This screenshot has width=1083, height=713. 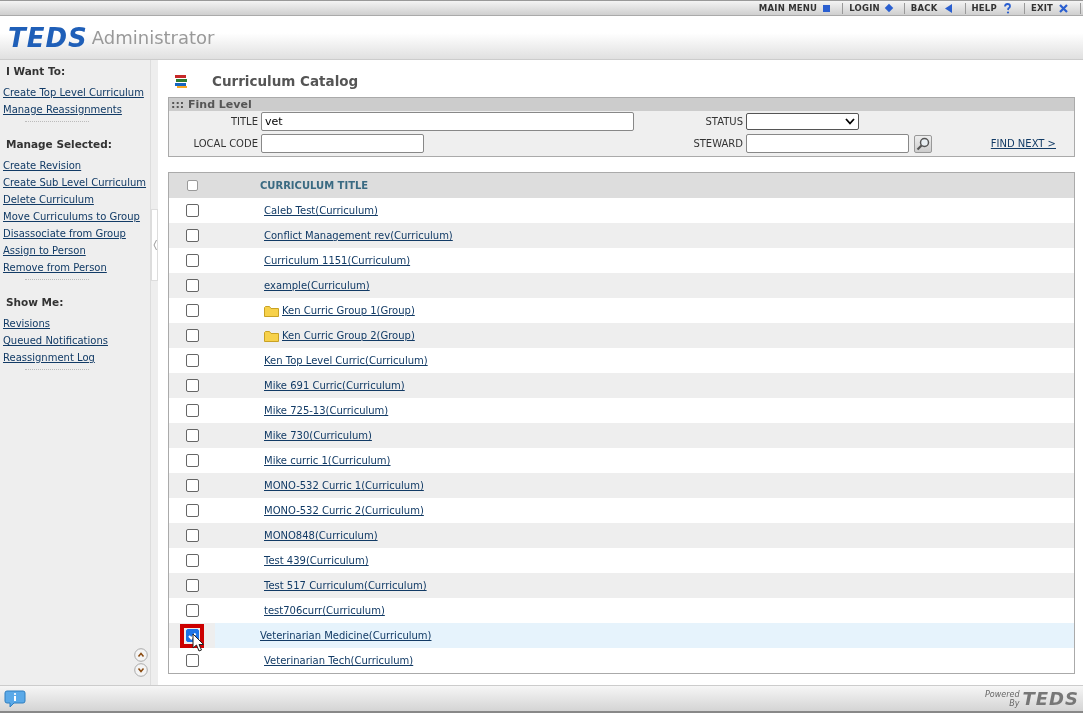 What do you see at coordinates (318, 435) in the screenshot?
I see `curriculum-link: Mike 730(Curriculum)` at bounding box center [318, 435].